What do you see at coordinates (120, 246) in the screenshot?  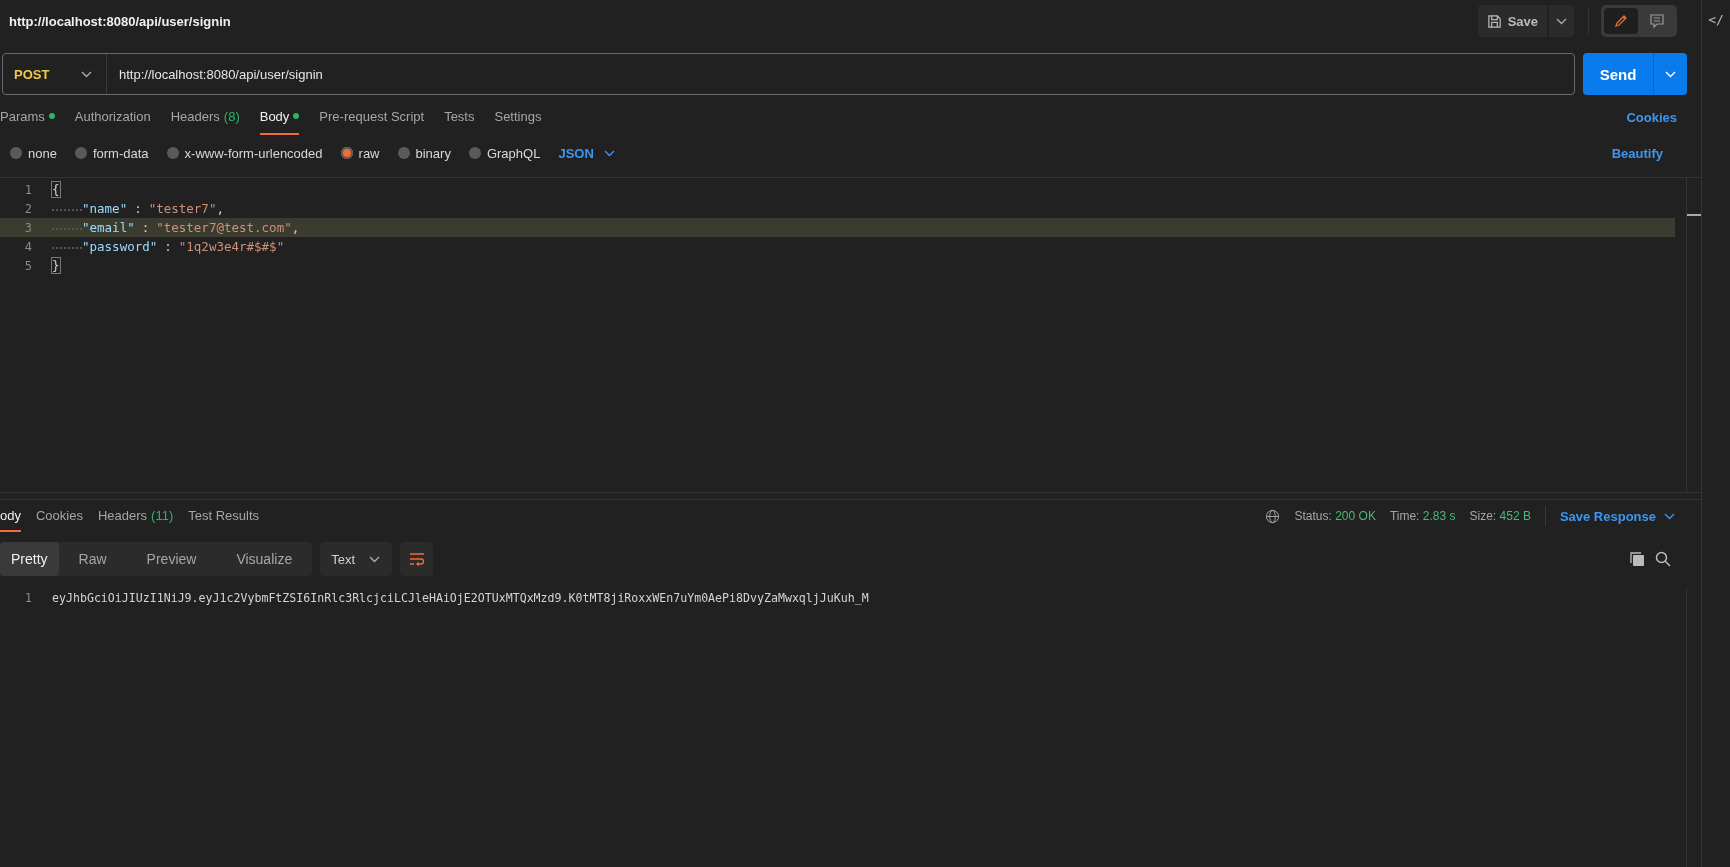 I see `code-token: "password"` at bounding box center [120, 246].